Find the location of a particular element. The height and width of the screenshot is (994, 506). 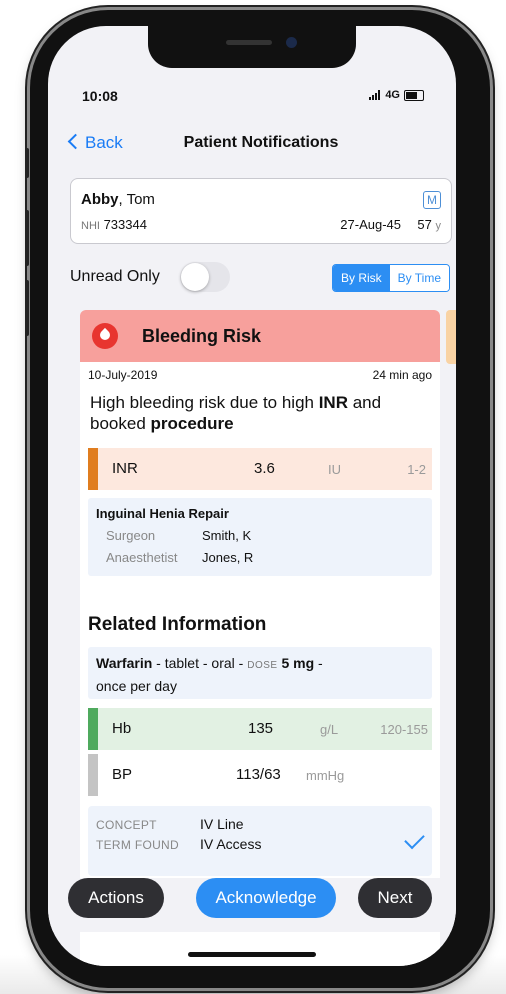

page-title: Patient Notifications is located at coordinates (261, 142).